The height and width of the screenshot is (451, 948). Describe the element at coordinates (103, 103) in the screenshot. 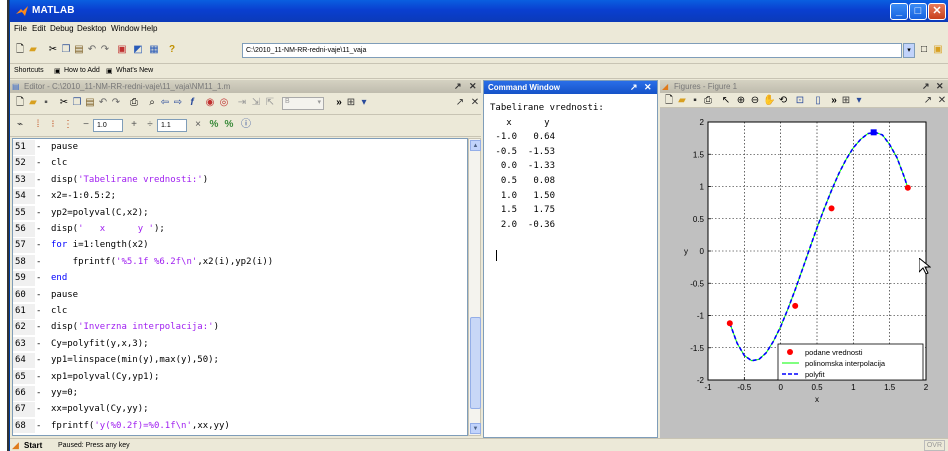

I see `editor-undo-icon: ↶` at that location.